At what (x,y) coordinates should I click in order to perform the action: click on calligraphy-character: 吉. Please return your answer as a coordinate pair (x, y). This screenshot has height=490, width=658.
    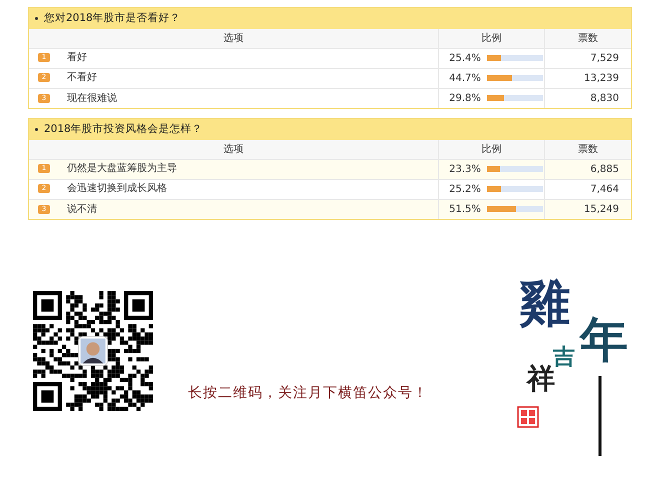
    Looking at the image, I should click on (564, 357).